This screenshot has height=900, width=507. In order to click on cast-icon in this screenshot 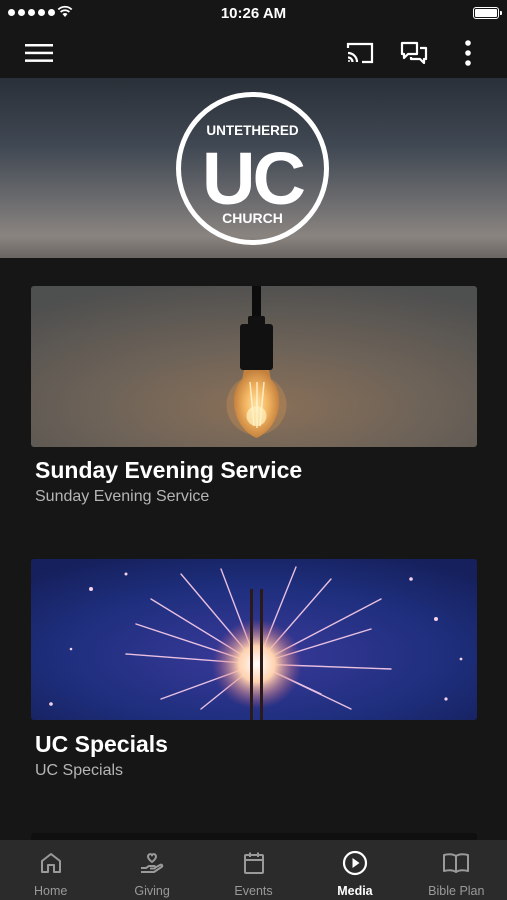, I will do `click(360, 53)`.